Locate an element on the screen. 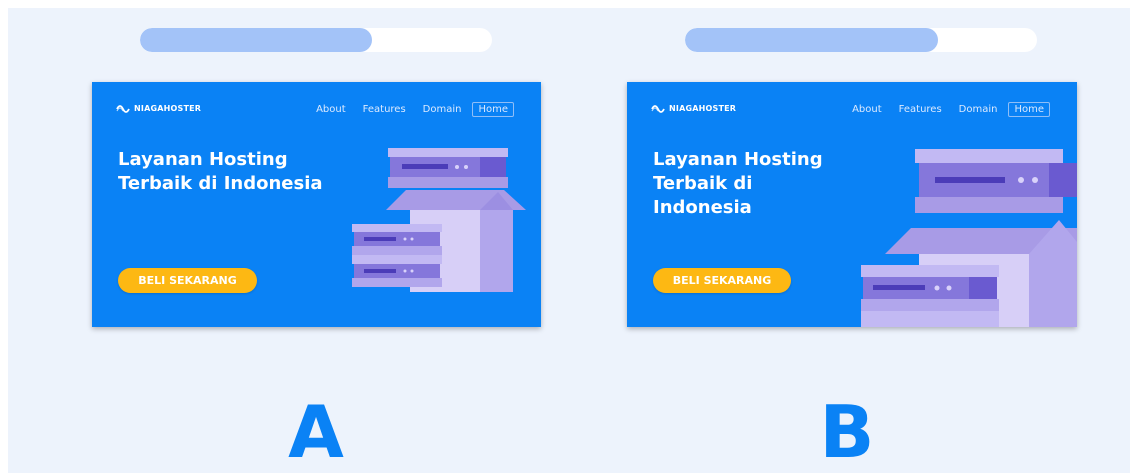 This screenshot has width=1132, height=474. progress-bar-b is located at coordinates (861, 40).